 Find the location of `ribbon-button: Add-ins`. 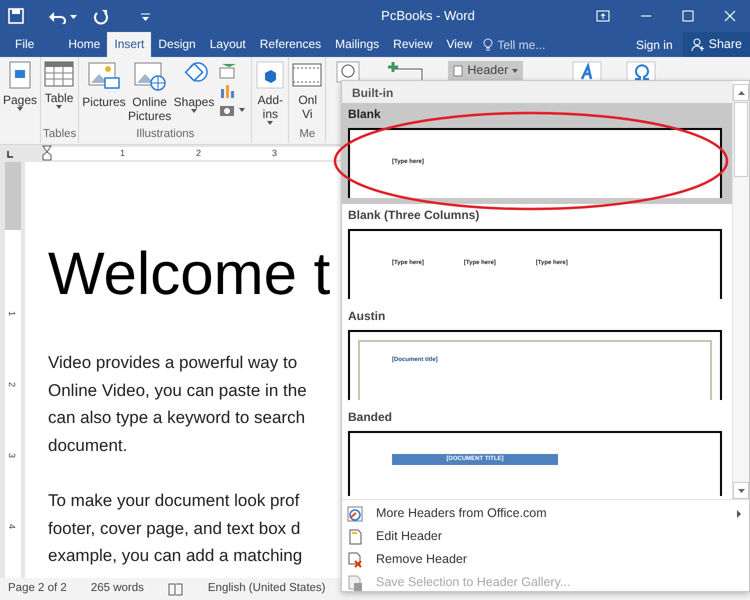

ribbon-button: Add-ins is located at coordinates (270, 101).